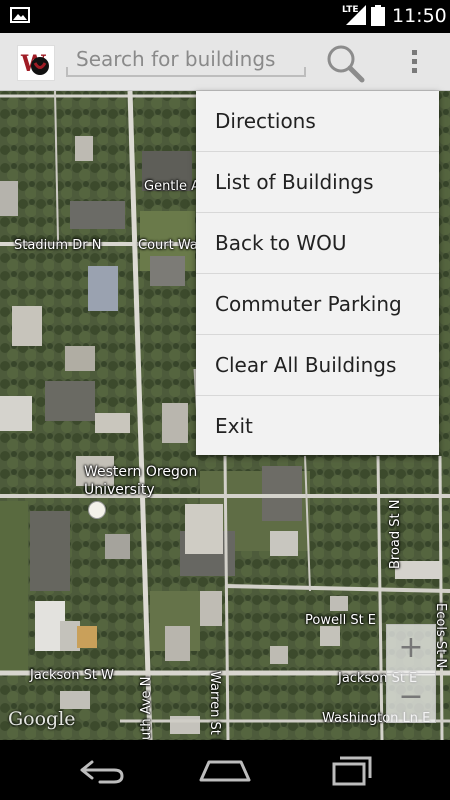 The width and height of the screenshot is (450, 800). I want to click on map-label-monmouth-ave: Monmouth Ave N, so click(146, 708).